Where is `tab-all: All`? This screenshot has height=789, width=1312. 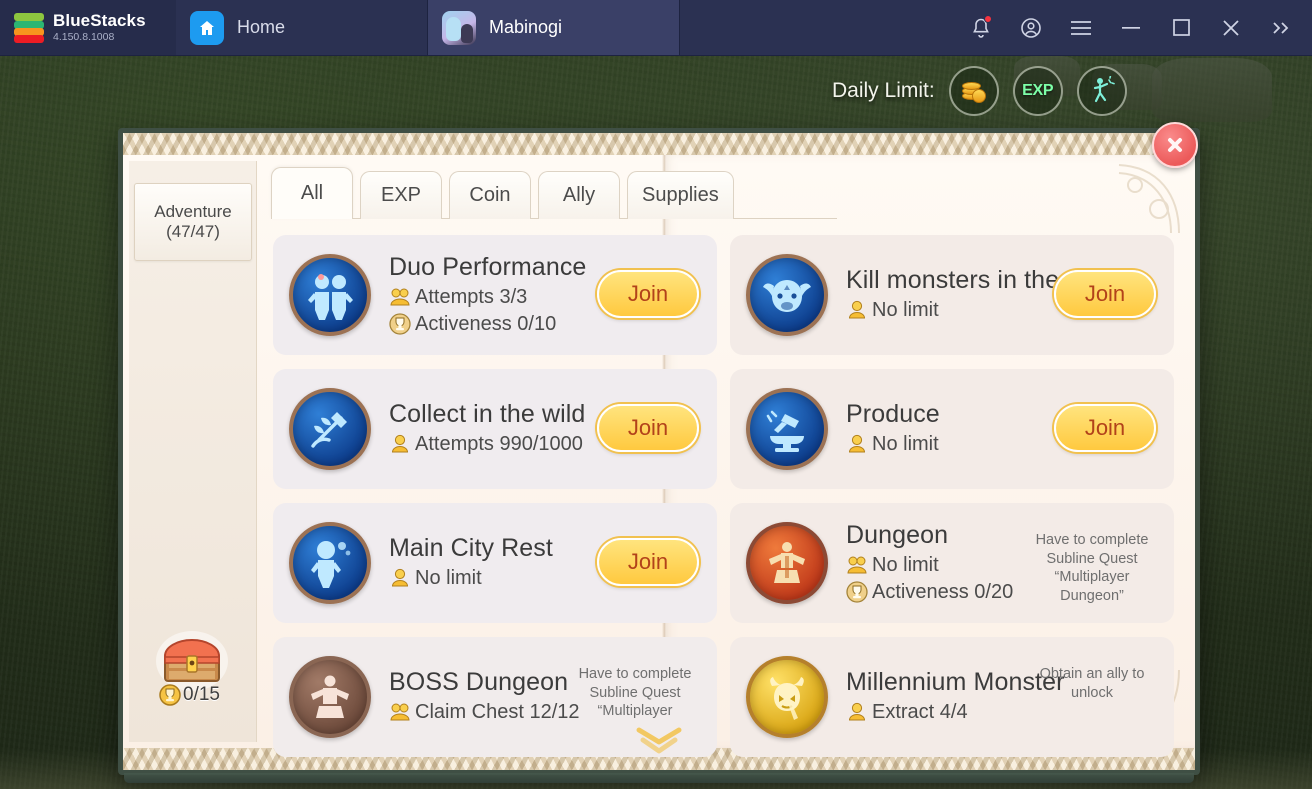 tab-all: All is located at coordinates (312, 193).